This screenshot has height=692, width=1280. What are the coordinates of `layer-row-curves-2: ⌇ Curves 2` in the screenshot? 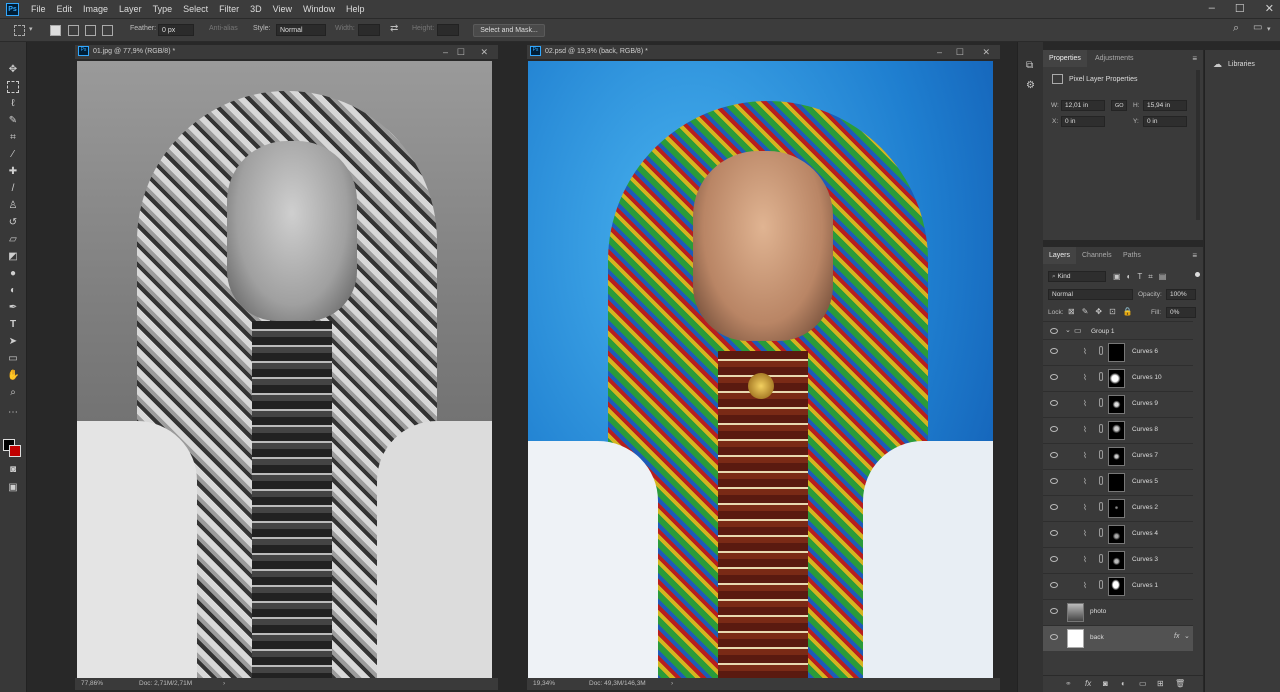 It's located at (1118, 508).